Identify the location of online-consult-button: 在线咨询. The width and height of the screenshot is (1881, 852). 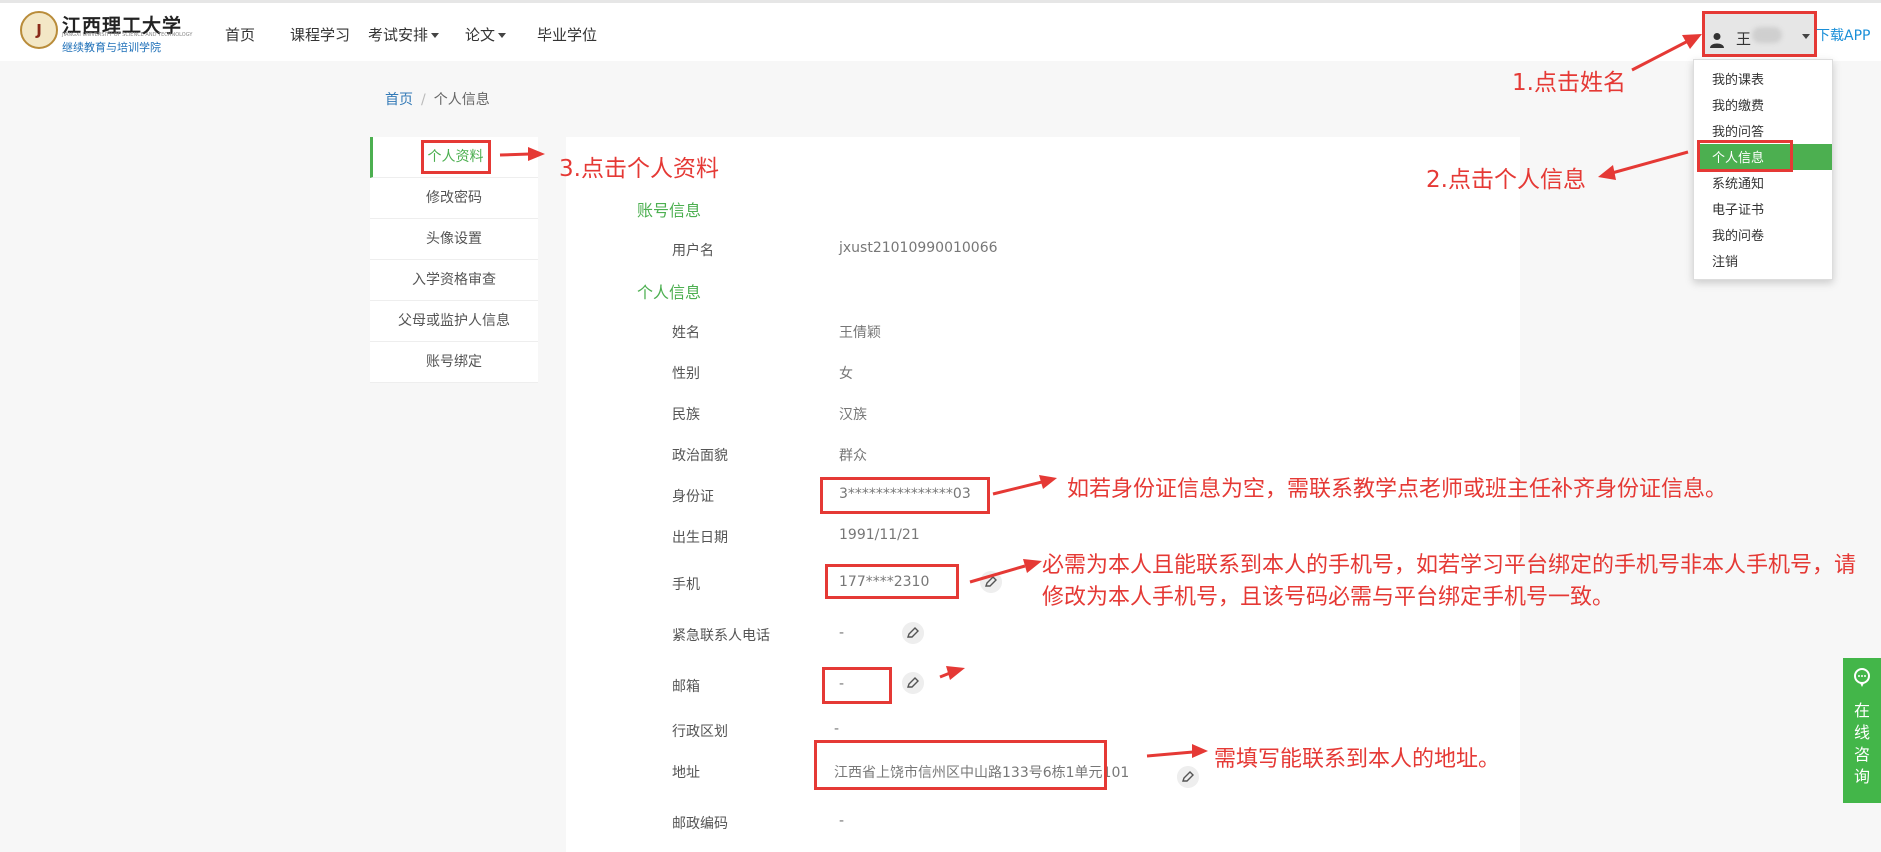
(1862, 730).